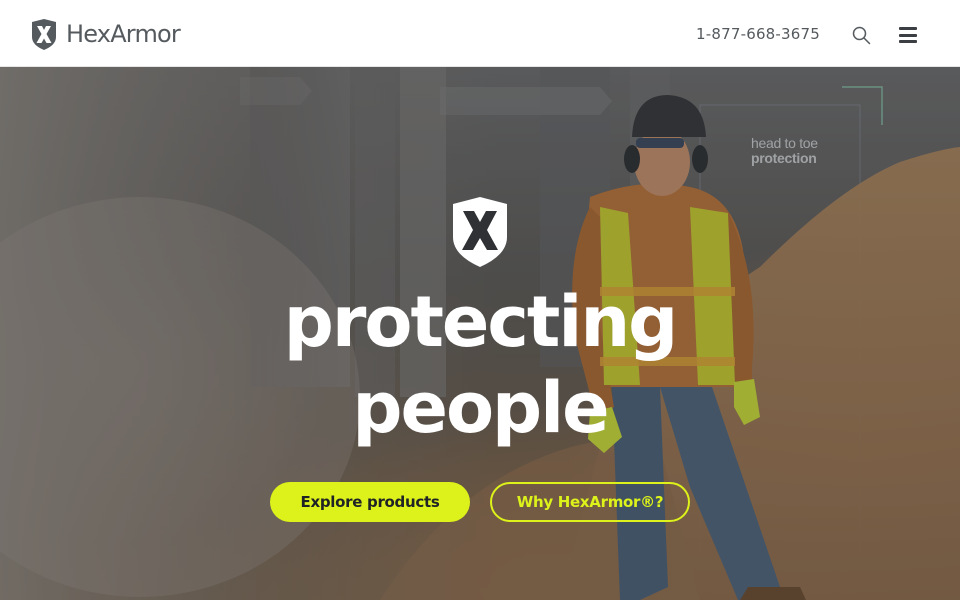 The height and width of the screenshot is (600, 960). Describe the element at coordinates (758, 34) in the screenshot. I see `phone-link: 1-877-668-3675` at that location.